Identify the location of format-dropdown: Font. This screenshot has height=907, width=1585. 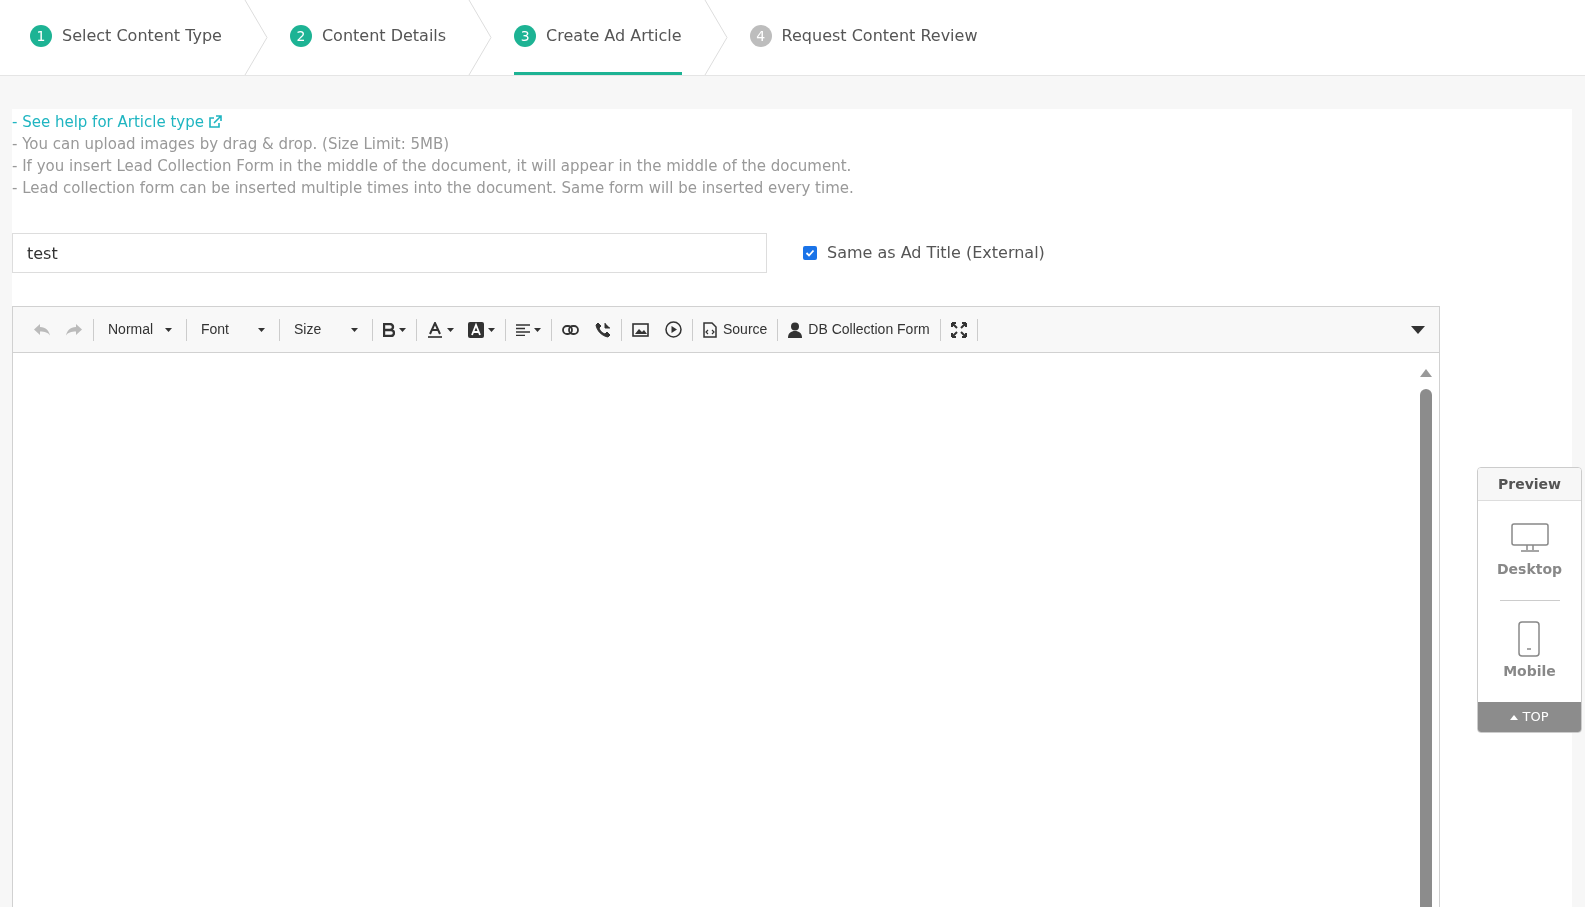
(233, 329).